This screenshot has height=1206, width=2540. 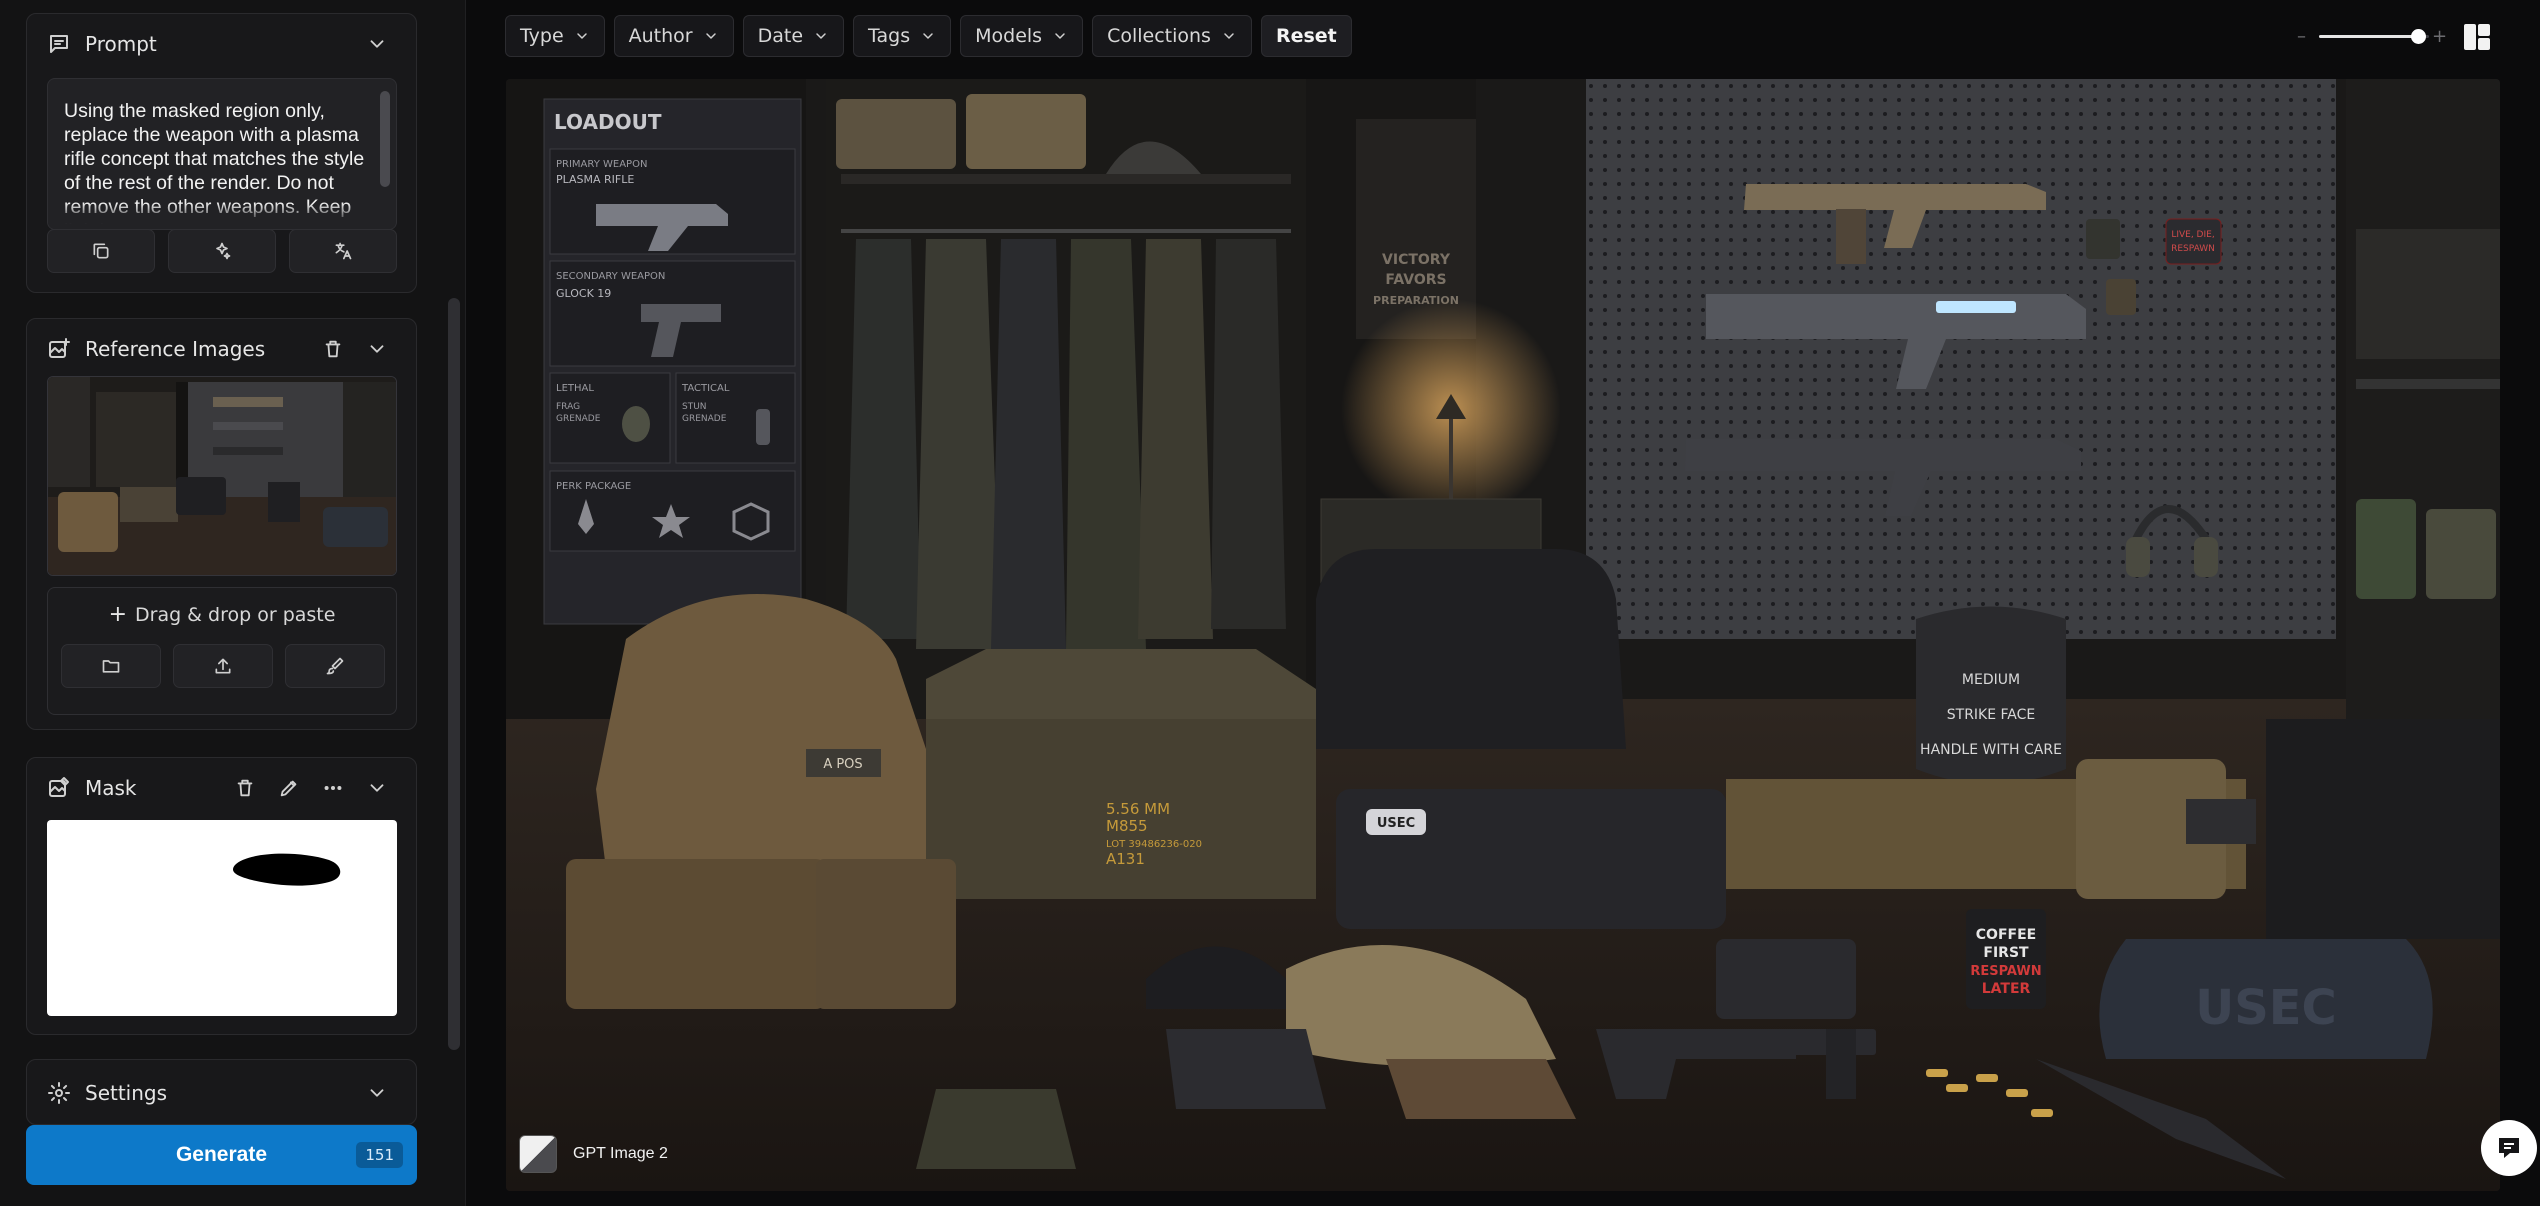 I want to click on filter-label: Models, so click(x=1009, y=36).